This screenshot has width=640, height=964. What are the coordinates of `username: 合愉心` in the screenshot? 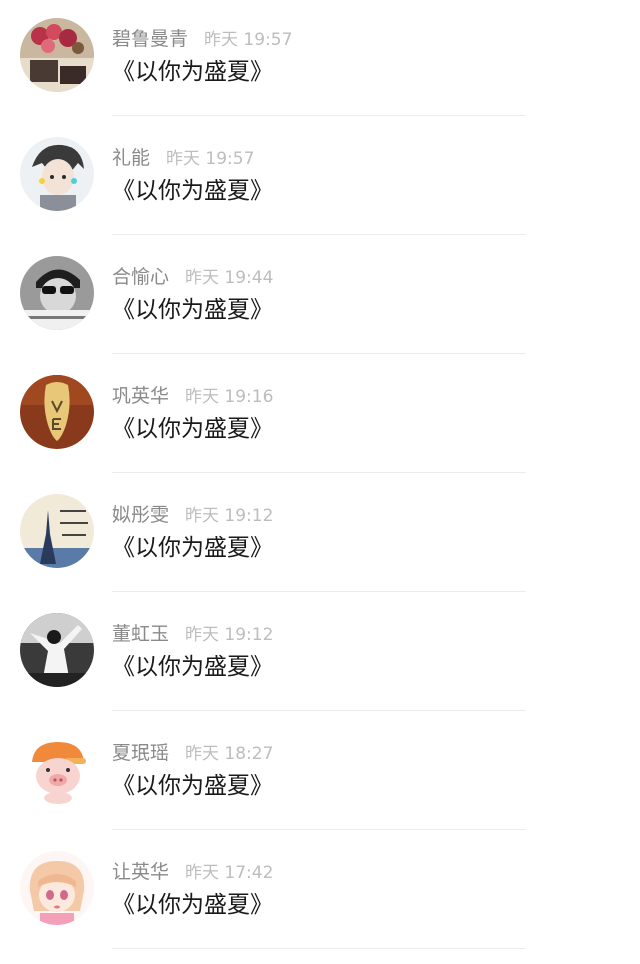 It's located at (140, 277).